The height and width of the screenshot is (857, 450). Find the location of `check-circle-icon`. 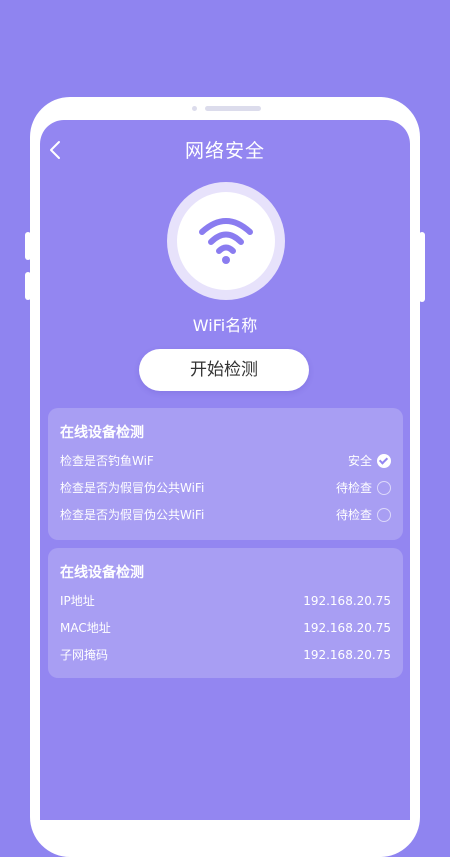

check-circle-icon is located at coordinates (384, 461).